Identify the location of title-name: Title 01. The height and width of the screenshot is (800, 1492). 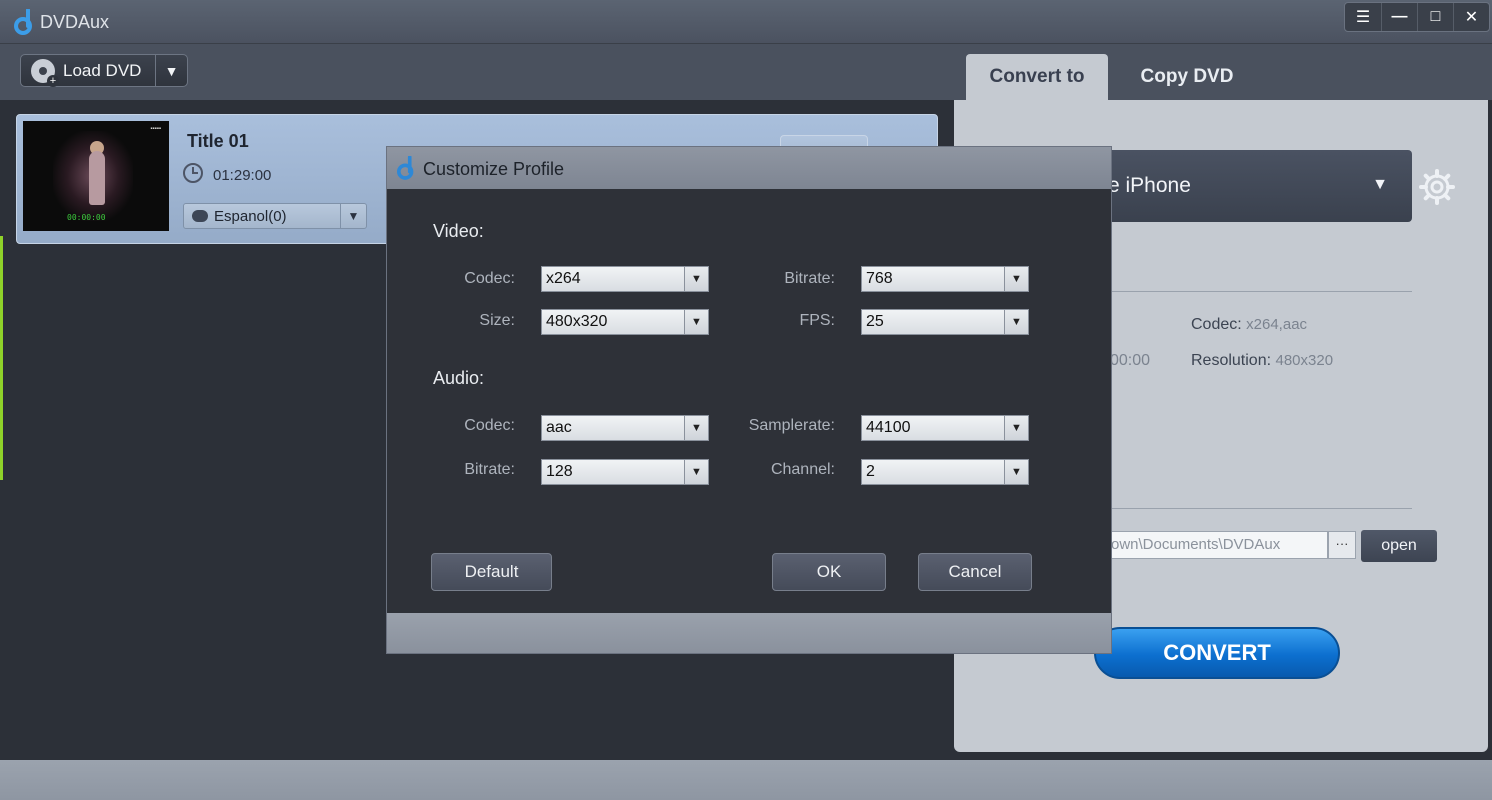
(218, 141).